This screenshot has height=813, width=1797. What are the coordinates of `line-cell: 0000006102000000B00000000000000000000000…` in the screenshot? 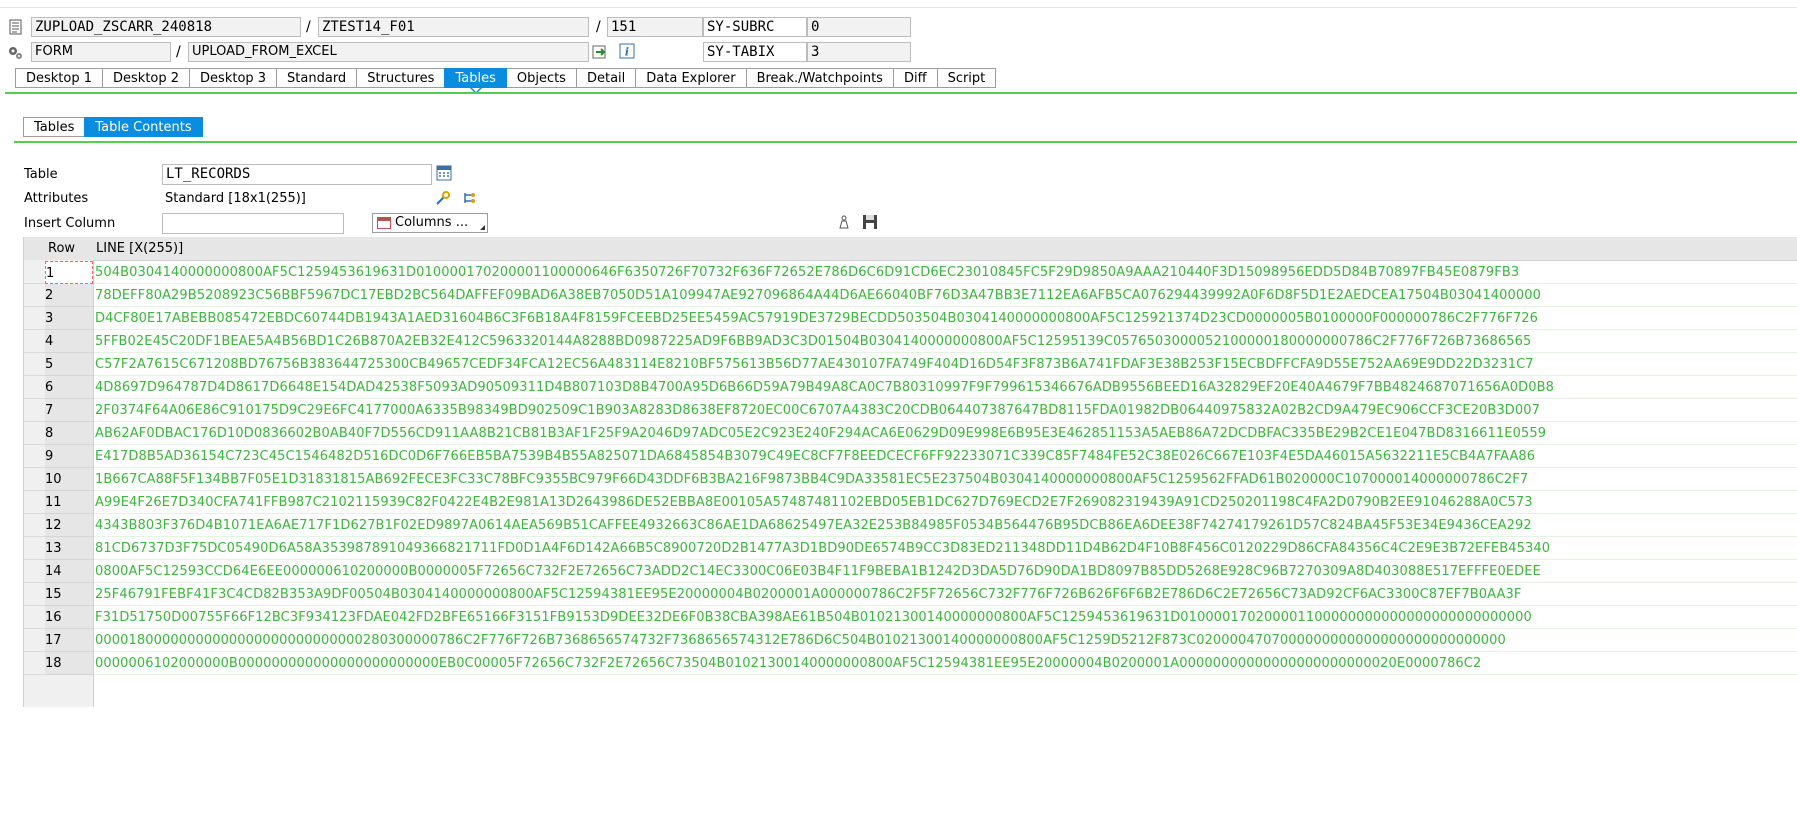 It's located at (945, 663).